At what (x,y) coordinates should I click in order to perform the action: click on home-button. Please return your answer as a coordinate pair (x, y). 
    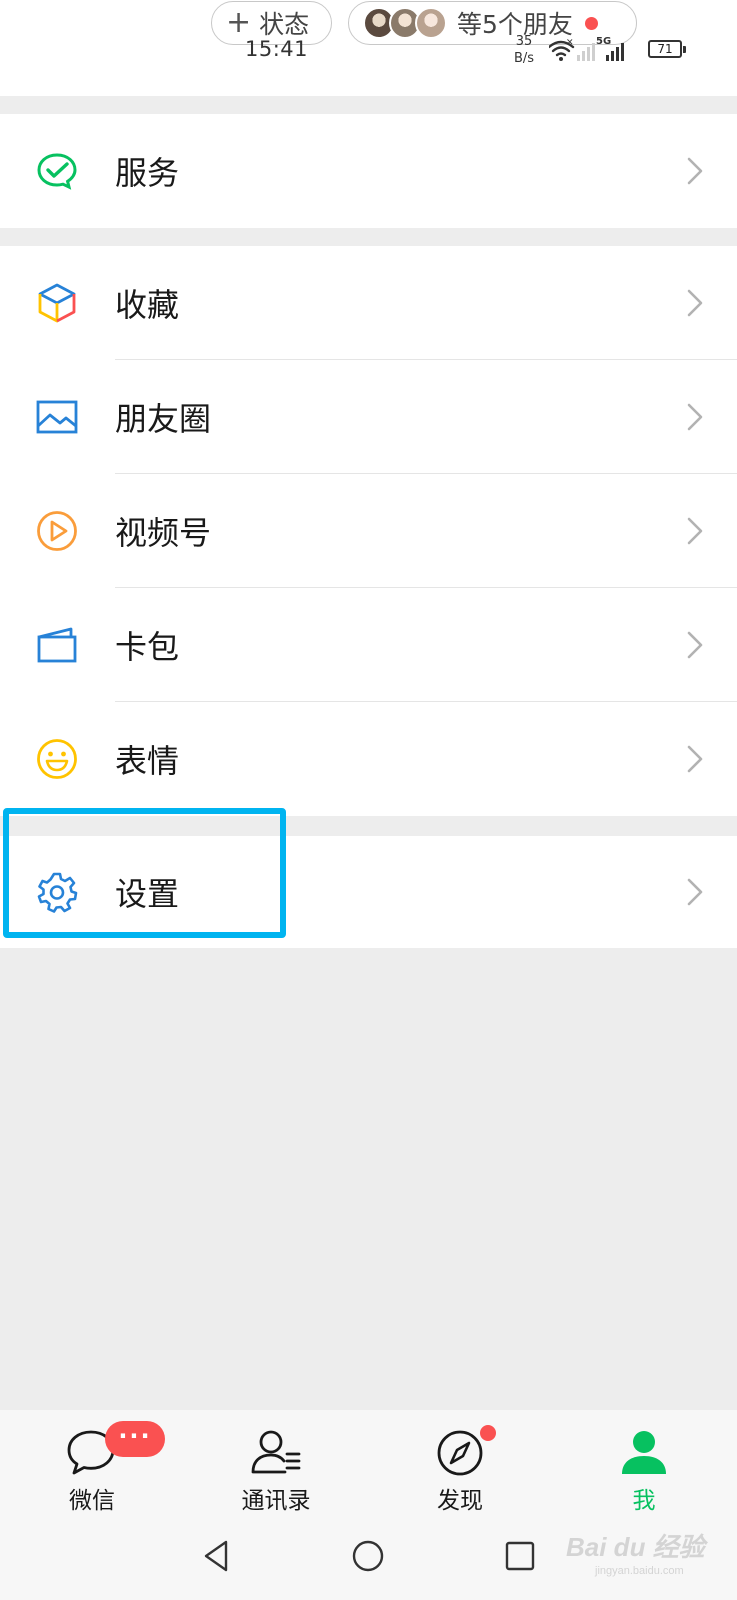
    Looking at the image, I should click on (368, 1556).